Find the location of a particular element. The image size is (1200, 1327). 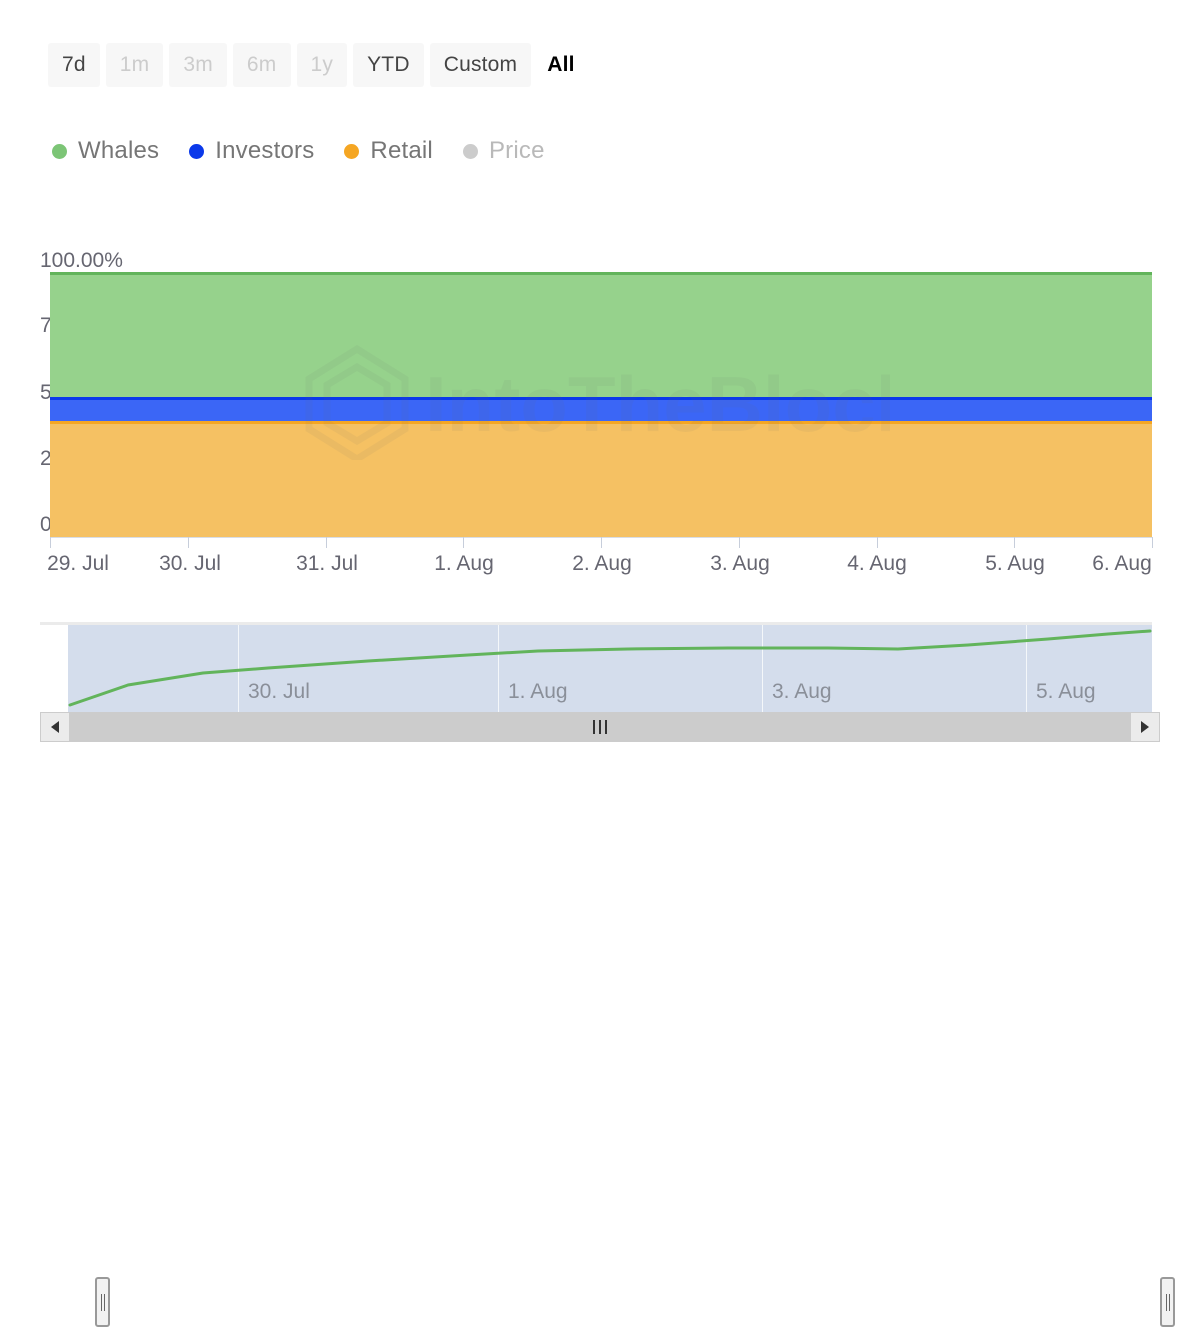

series-line-investors is located at coordinates (601, 398).